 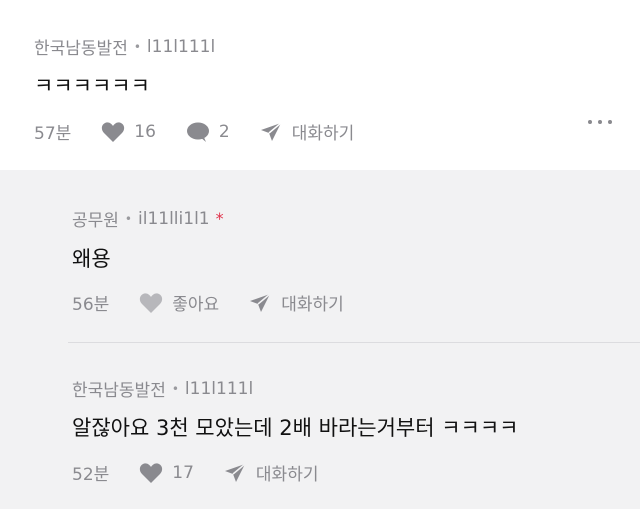 I want to click on chat-button: 대화하기, so click(x=307, y=131).